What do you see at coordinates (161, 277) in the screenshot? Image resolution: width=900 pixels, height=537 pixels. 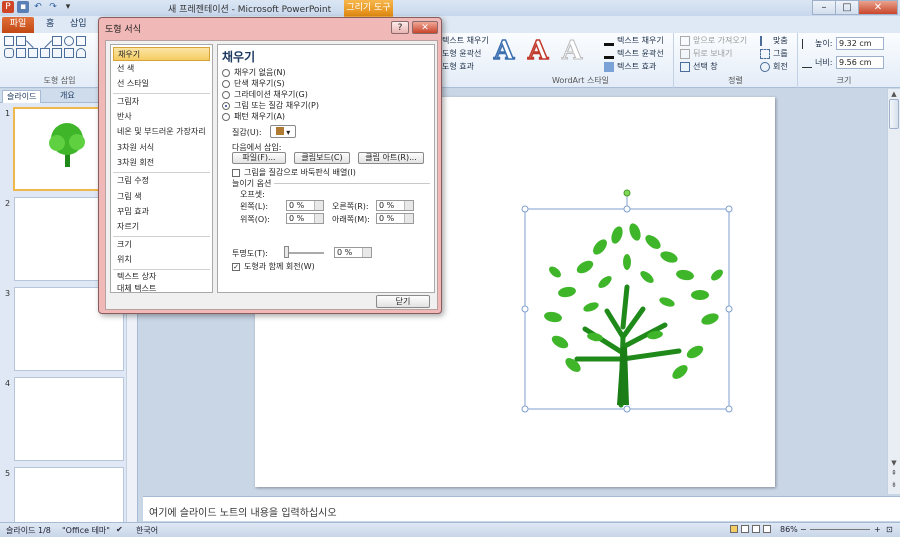 I see `nav-text-box: 텍스트 상자` at bounding box center [161, 277].